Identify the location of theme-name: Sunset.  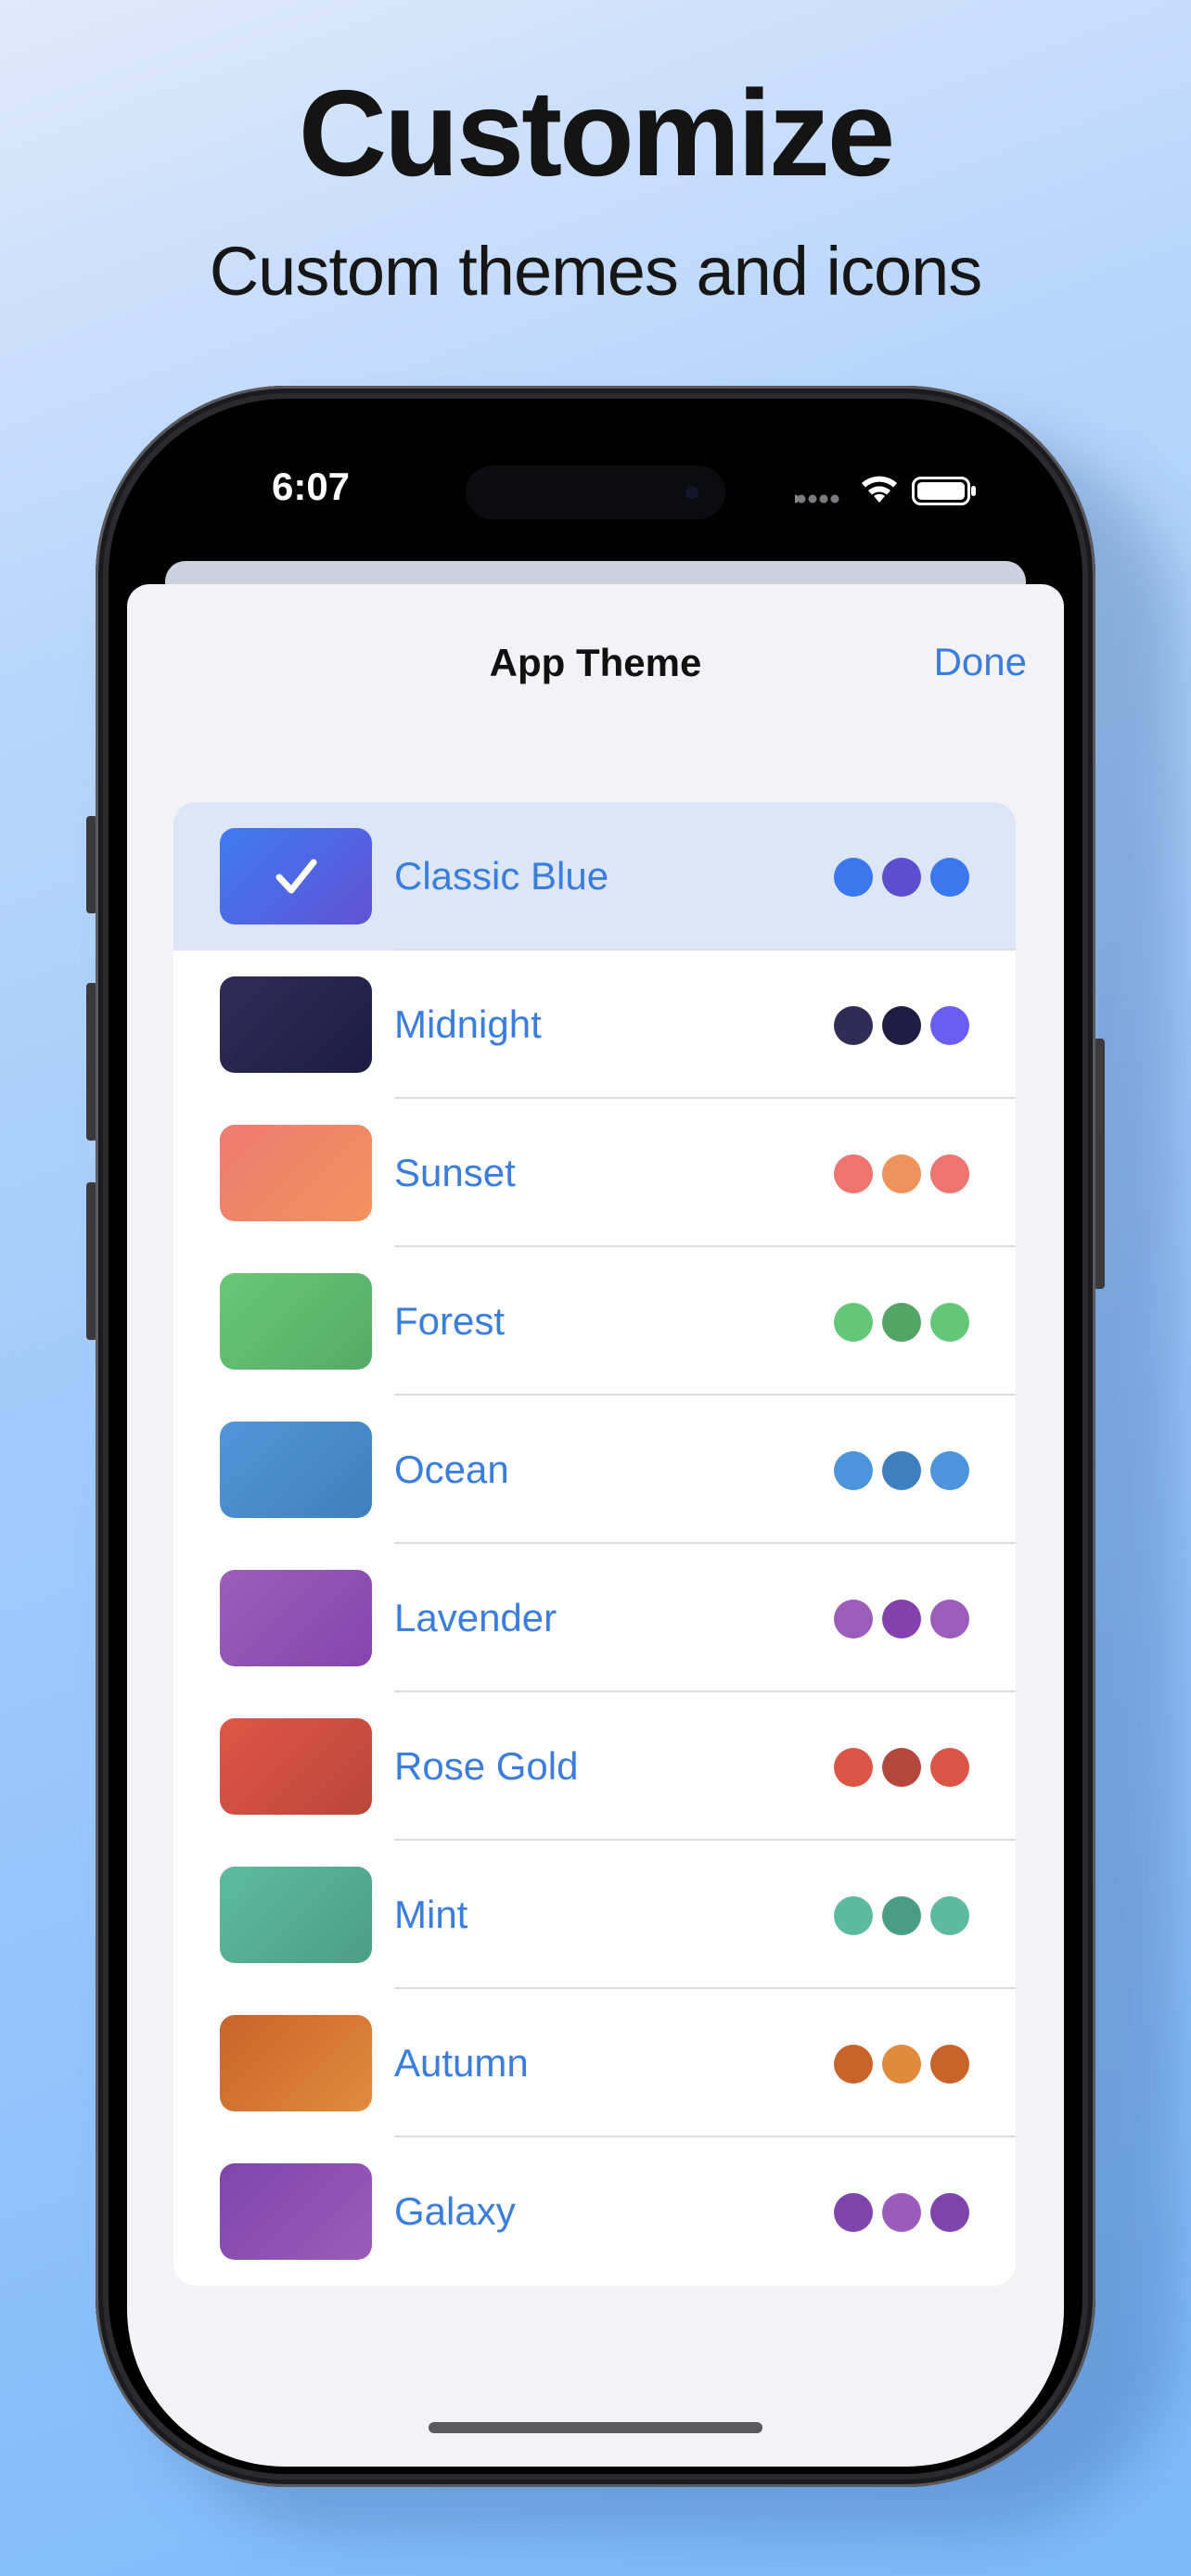
(455, 1172).